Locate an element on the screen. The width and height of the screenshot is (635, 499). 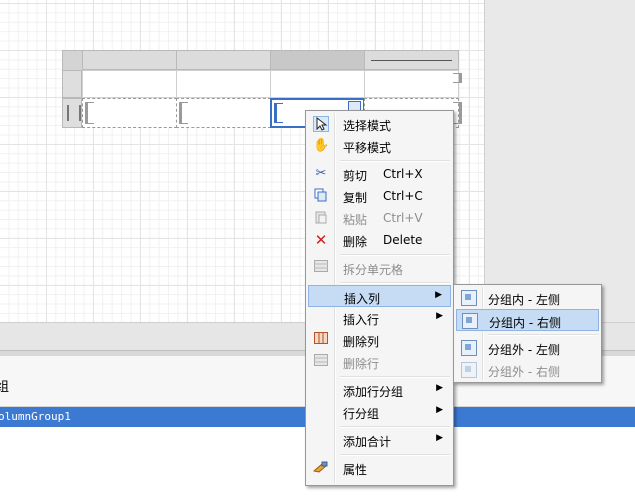
paste-icon is located at coordinates (321, 218).